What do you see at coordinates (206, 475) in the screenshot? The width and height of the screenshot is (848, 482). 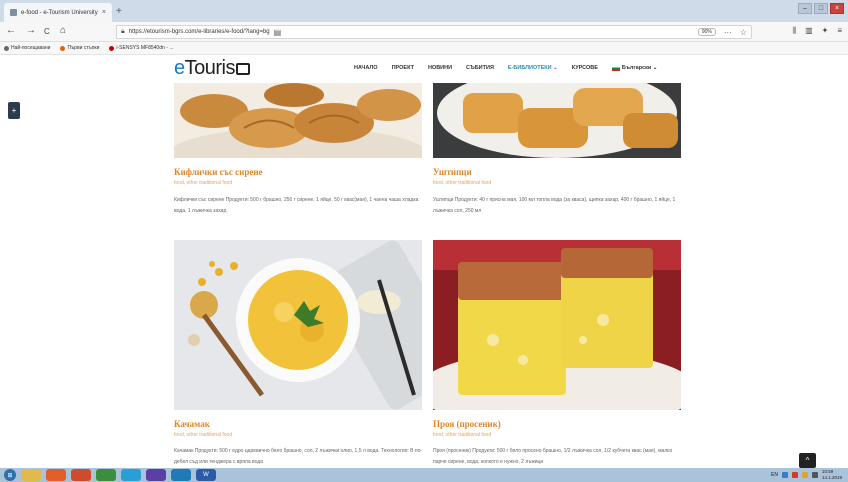 I see `word-icon: W` at bounding box center [206, 475].